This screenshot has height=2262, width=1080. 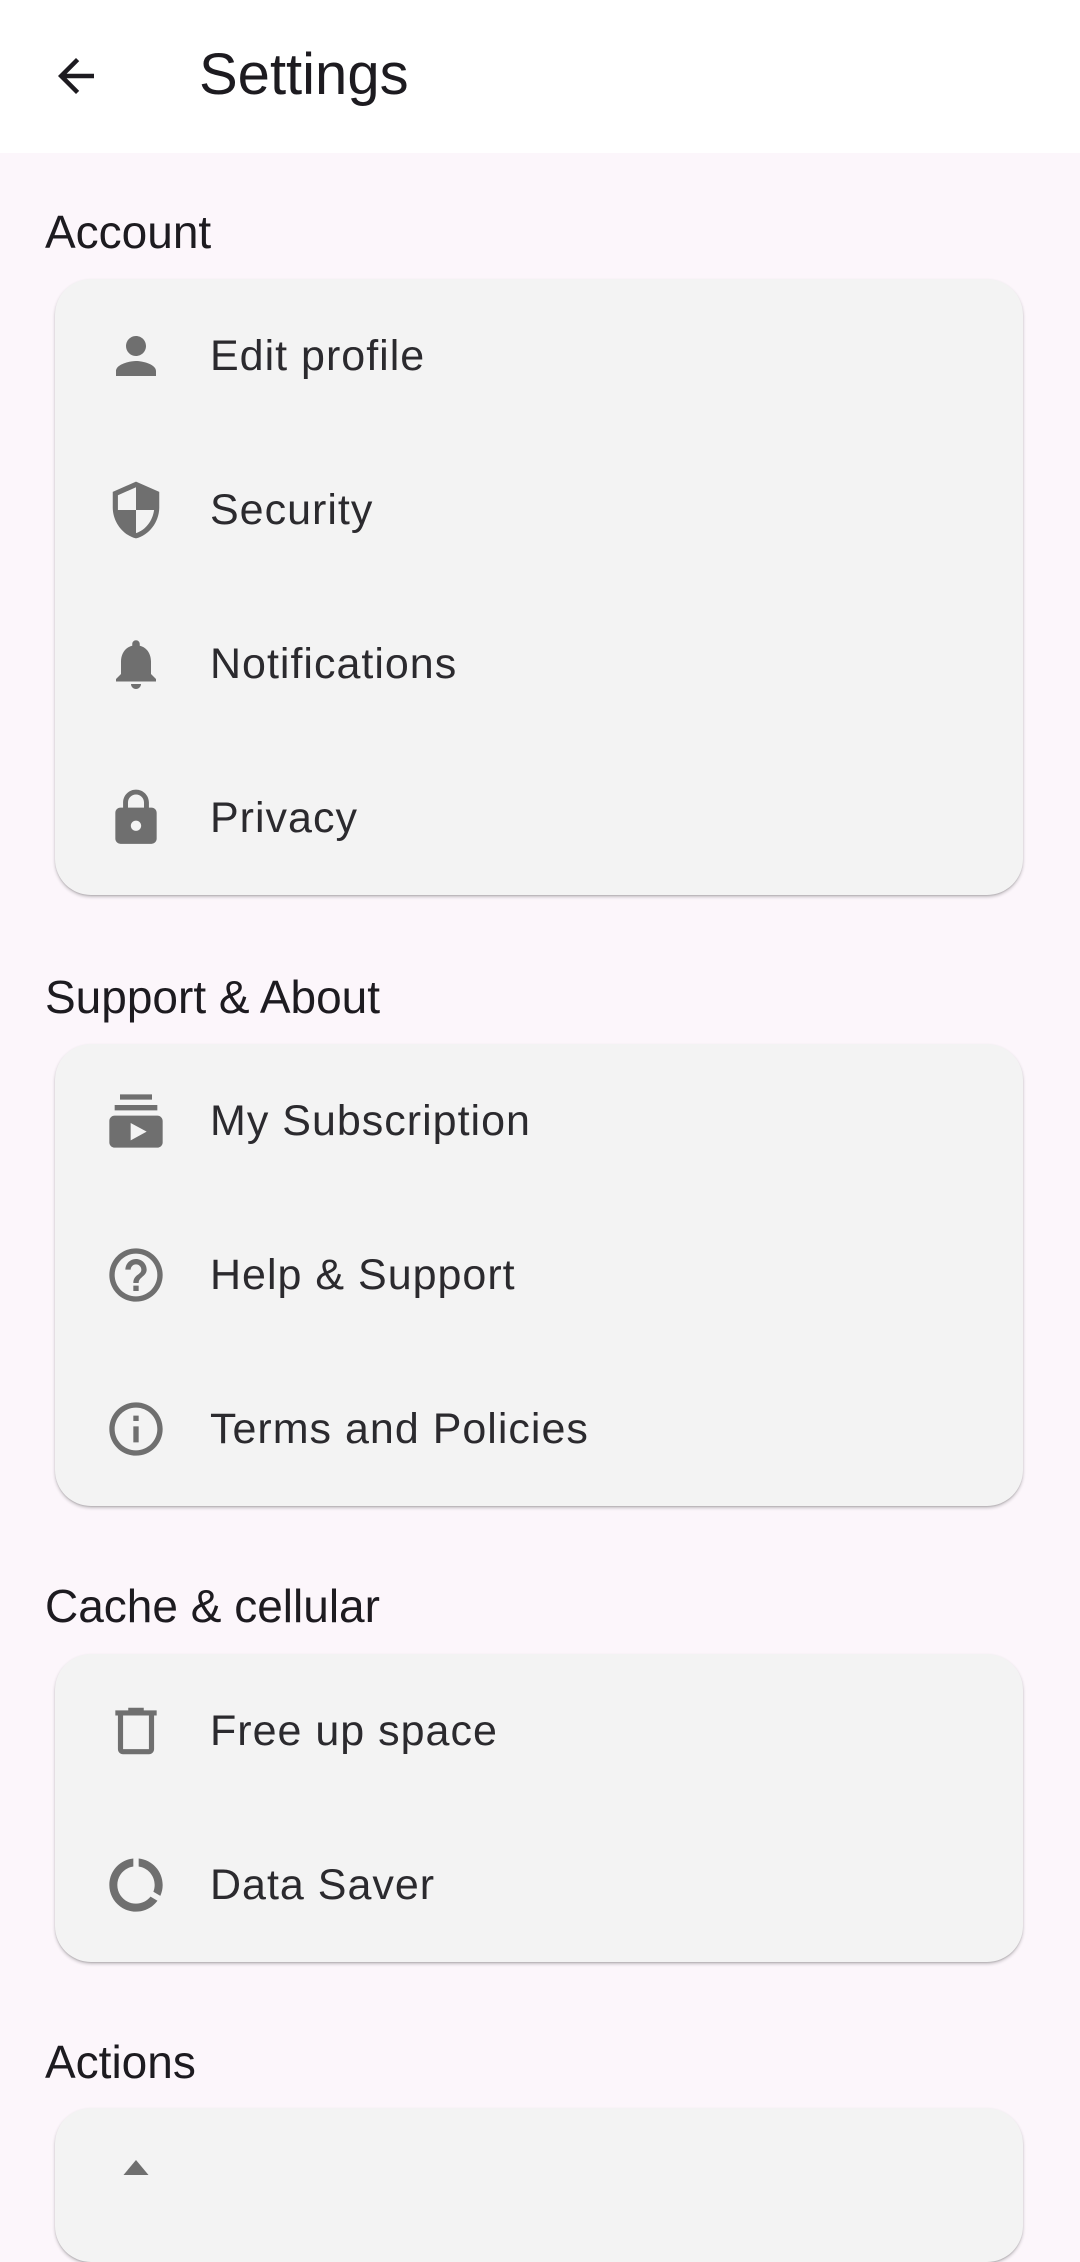 What do you see at coordinates (136, 1275) in the screenshot?
I see `help-circle-icon` at bounding box center [136, 1275].